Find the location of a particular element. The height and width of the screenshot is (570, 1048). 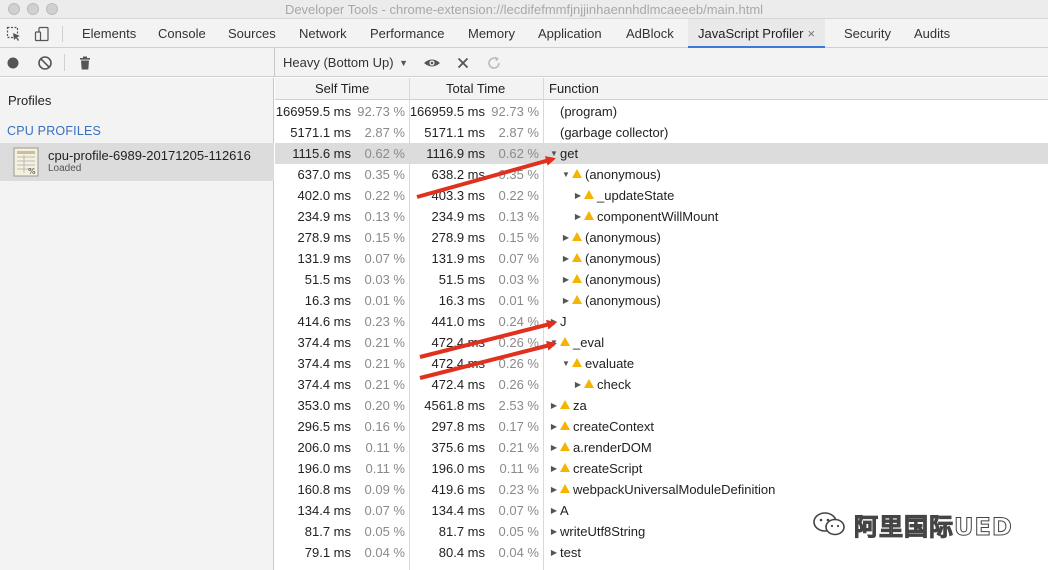

function-name: (program) is located at coordinates (588, 111).